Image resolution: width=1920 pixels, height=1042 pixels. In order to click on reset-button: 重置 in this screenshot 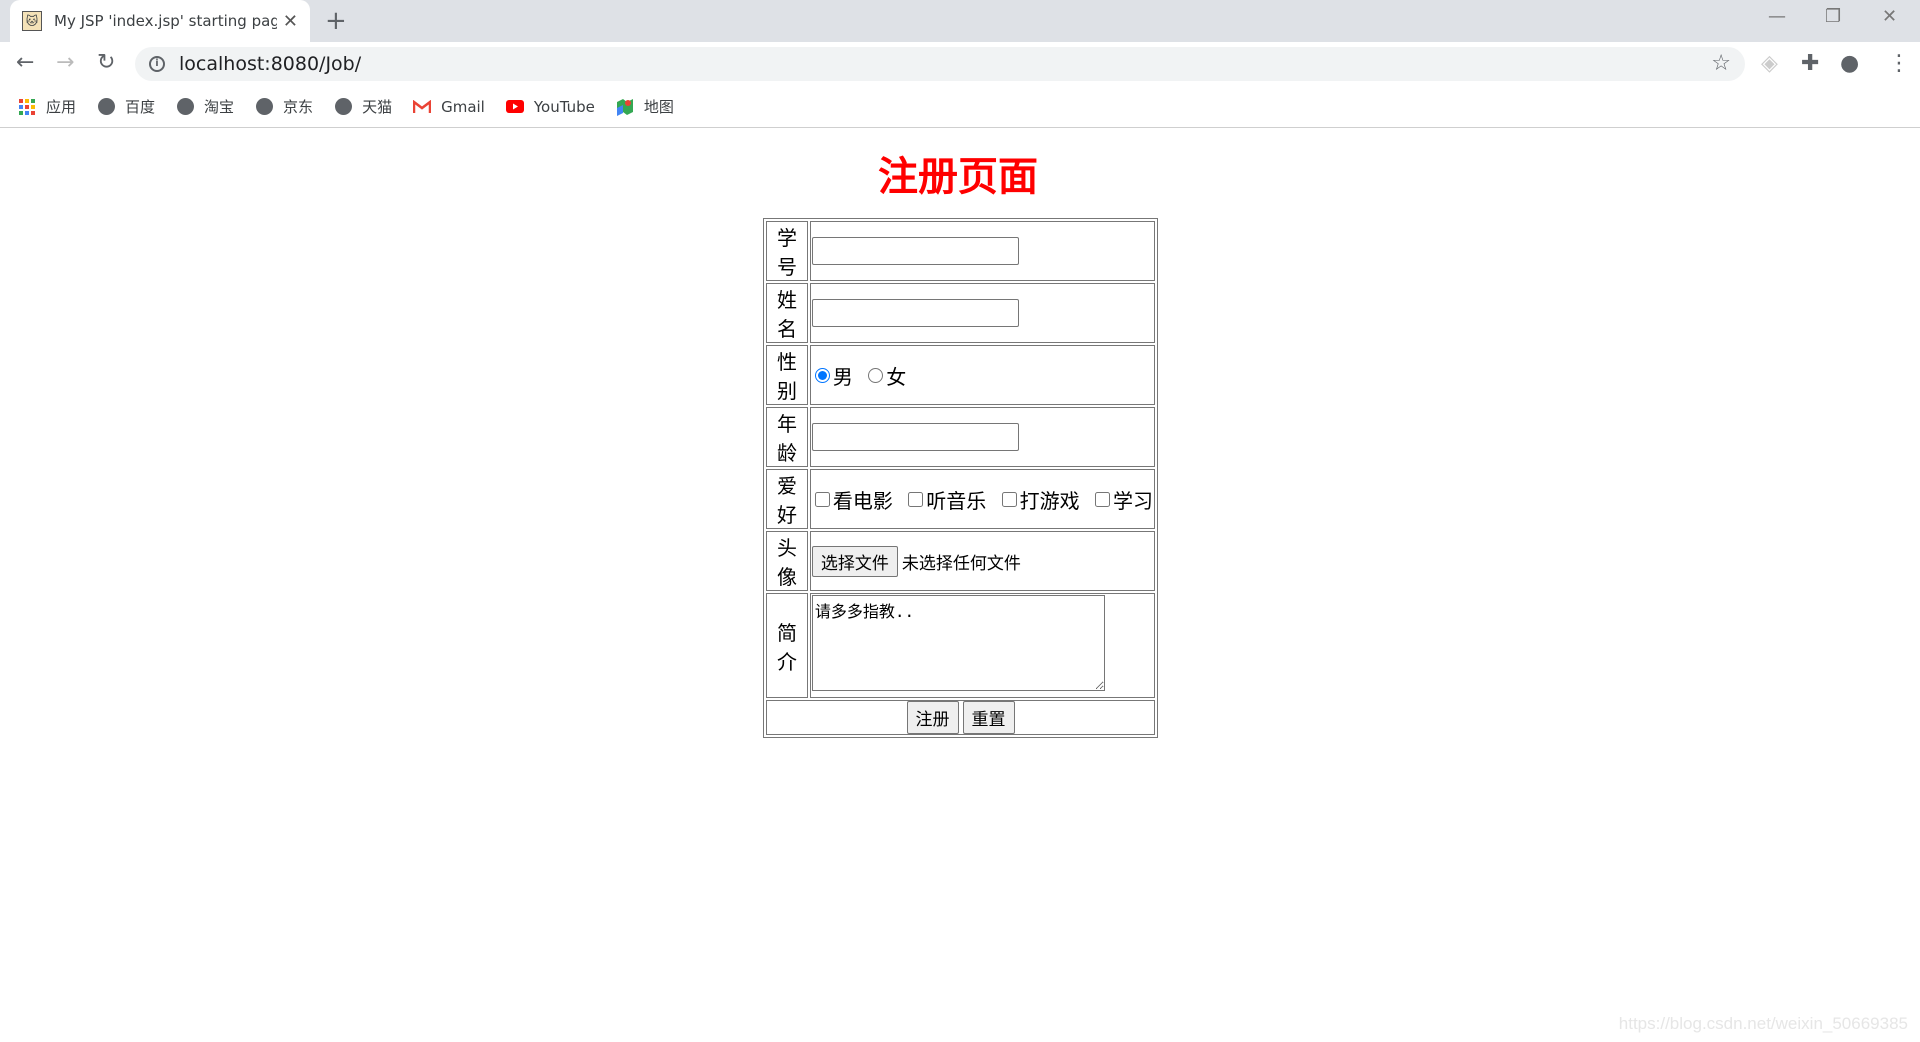, I will do `click(988, 717)`.